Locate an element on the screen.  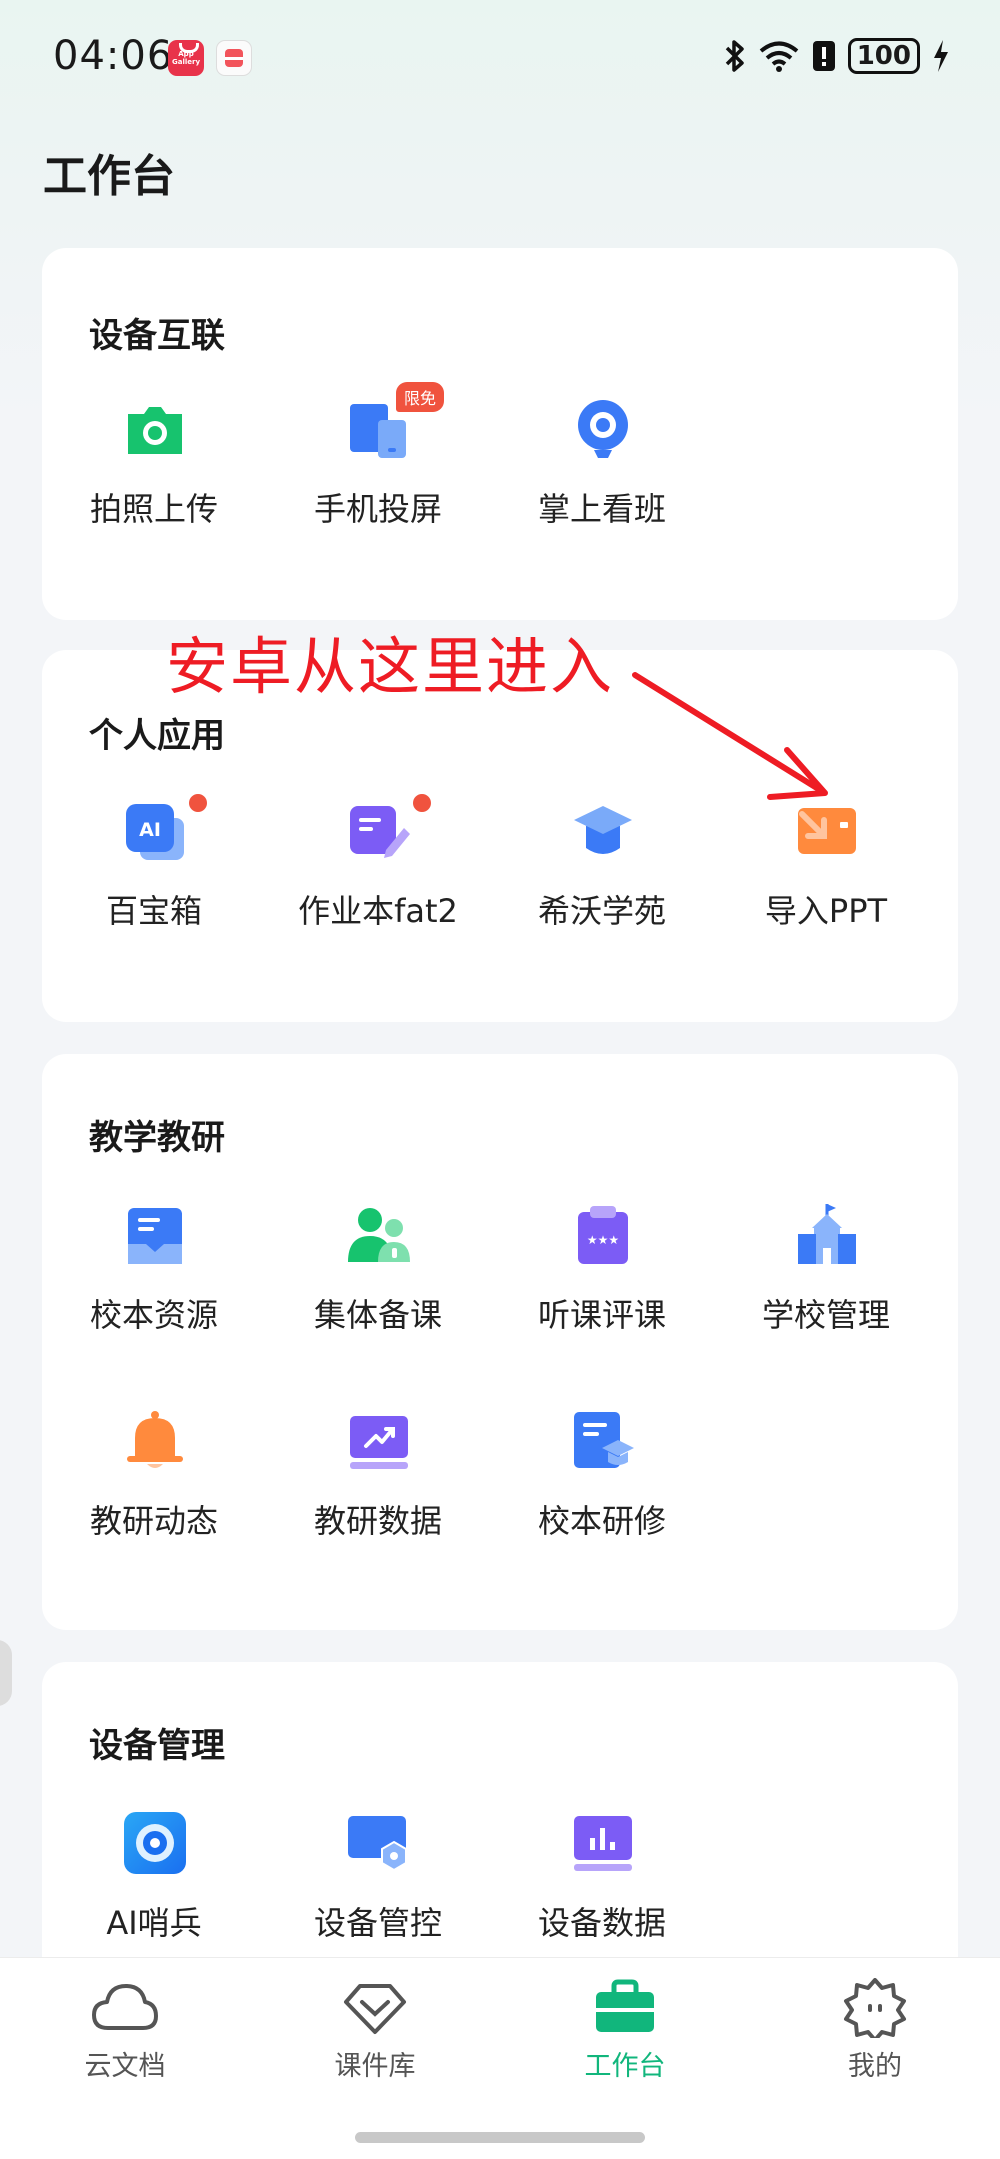
device-data-icon is located at coordinates (603, 1843).